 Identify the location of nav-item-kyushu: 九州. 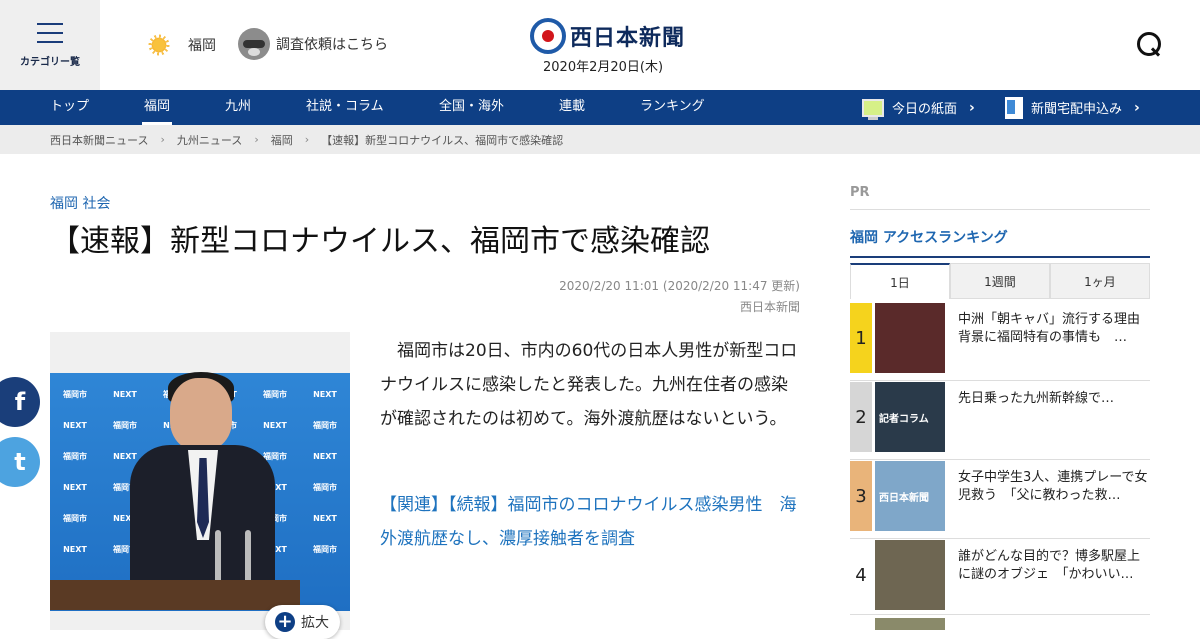
(238, 107).